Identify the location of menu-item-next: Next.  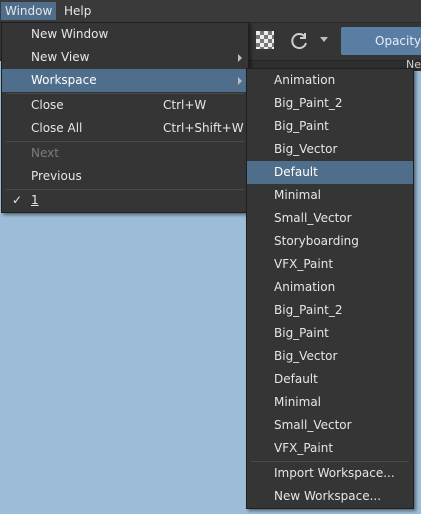
(125, 153).